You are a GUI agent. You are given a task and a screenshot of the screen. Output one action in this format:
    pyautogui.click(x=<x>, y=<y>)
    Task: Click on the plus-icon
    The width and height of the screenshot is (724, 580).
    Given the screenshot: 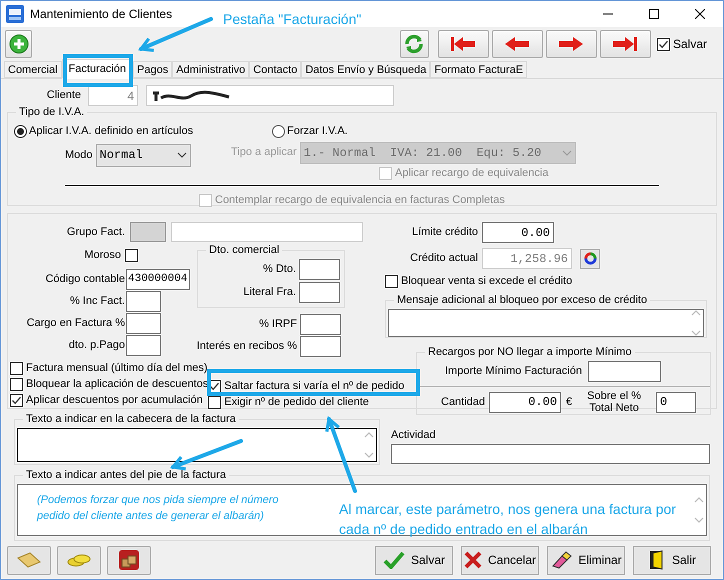 What is the action you would take?
    pyautogui.click(x=18, y=44)
    